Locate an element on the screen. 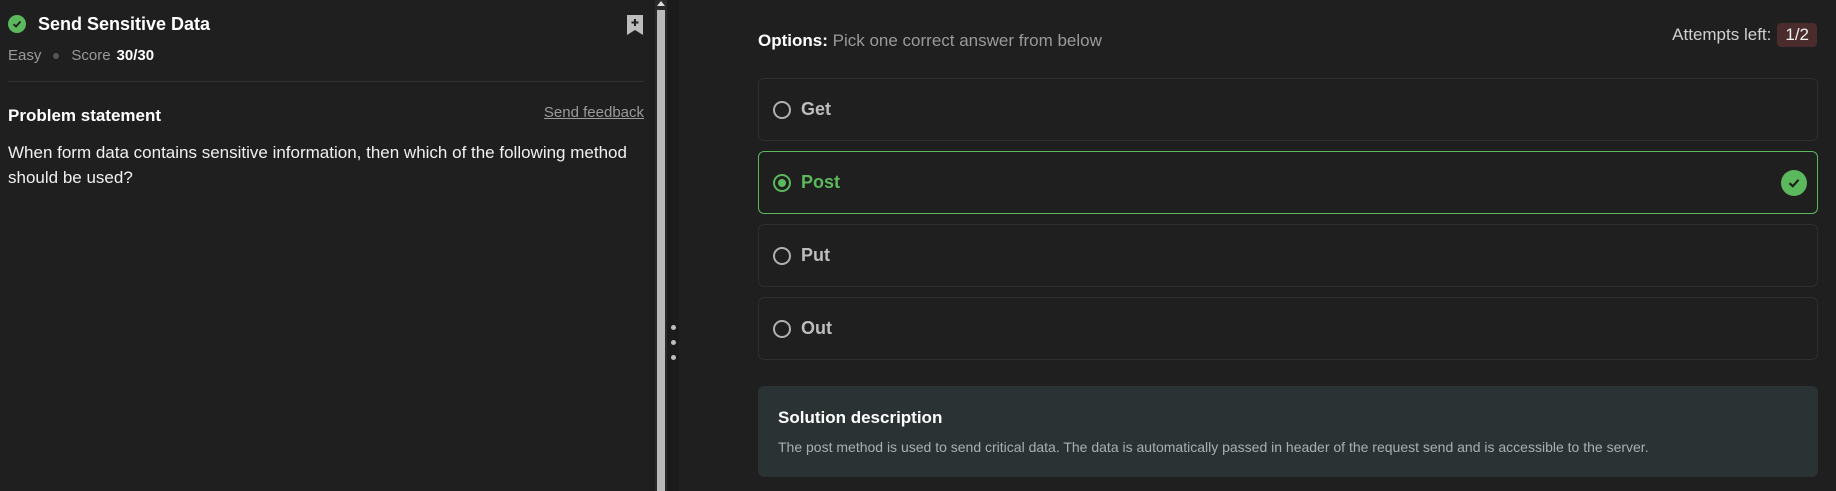 Image resolution: width=1836 pixels, height=491 pixels. attempts-badge: 1/2 is located at coordinates (1797, 35).